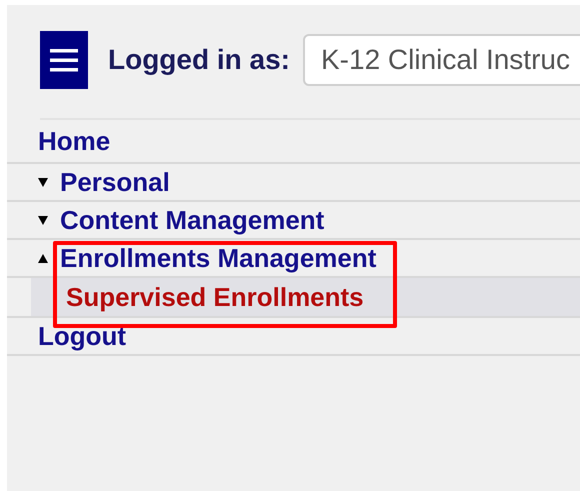  Describe the element at coordinates (305, 297) in the screenshot. I see `submenu-item: Supervised Enrollments` at that location.